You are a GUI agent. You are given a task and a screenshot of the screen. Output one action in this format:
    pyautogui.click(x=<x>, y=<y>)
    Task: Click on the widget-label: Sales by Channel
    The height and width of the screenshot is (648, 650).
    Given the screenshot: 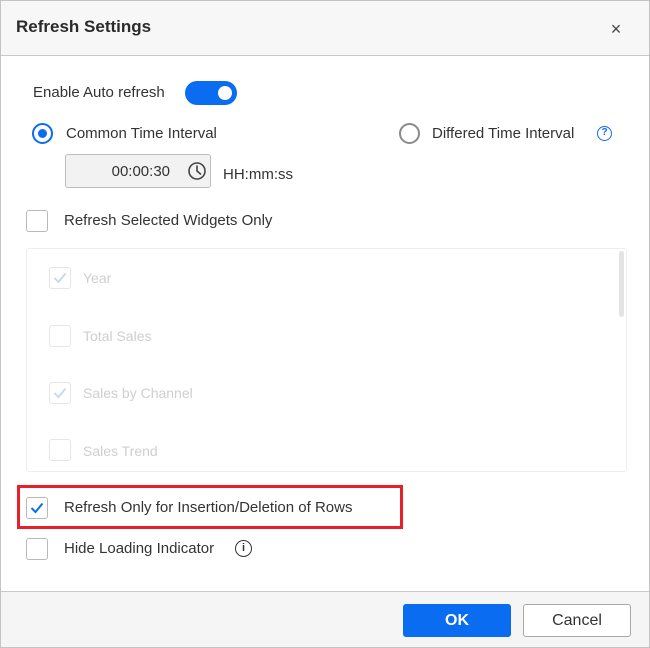 What is the action you would take?
    pyautogui.click(x=138, y=393)
    